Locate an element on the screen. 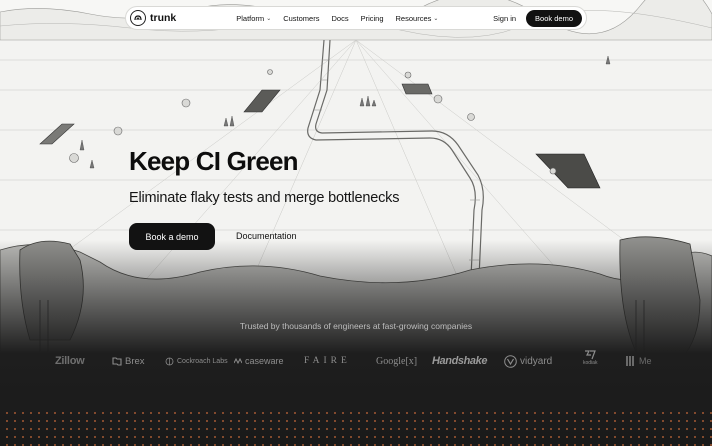 Image resolution: width=712 pixels, height=446 pixels. google-x-logo: Google[x] is located at coordinates (396, 361).